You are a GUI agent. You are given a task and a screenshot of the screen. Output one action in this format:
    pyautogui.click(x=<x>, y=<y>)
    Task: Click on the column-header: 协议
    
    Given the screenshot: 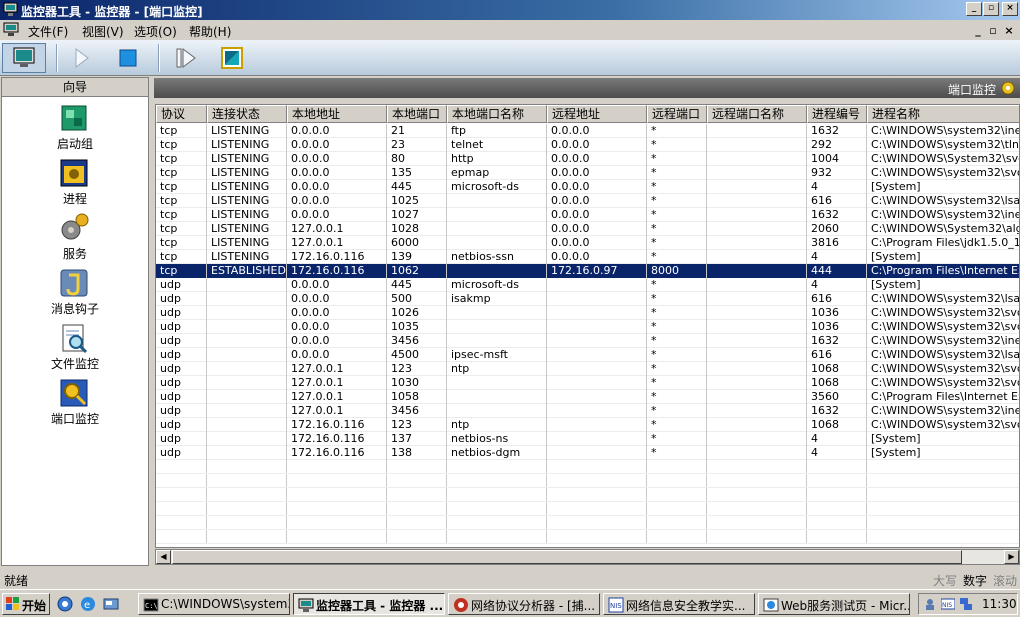 What is the action you would take?
    pyautogui.click(x=181, y=114)
    